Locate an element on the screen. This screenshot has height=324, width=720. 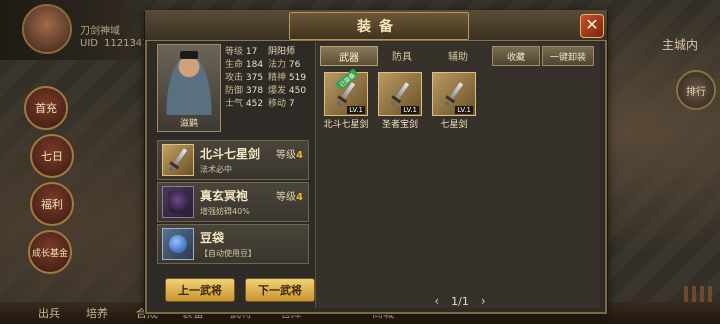
general-portrait: 滋鹋 is located at coordinates (189, 88).